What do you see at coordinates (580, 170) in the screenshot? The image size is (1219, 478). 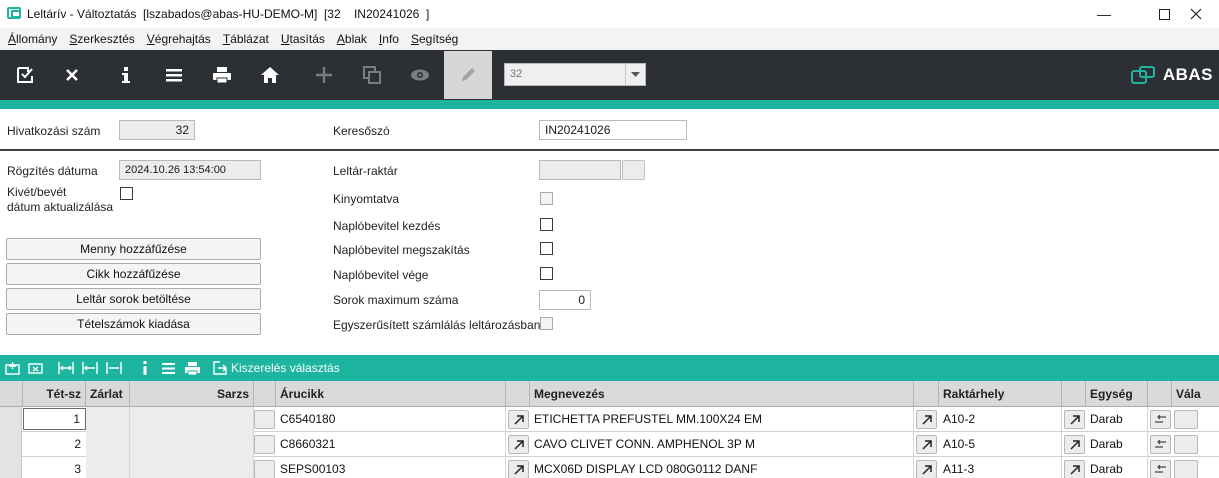 I see `warehouse-field` at bounding box center [580, 170].